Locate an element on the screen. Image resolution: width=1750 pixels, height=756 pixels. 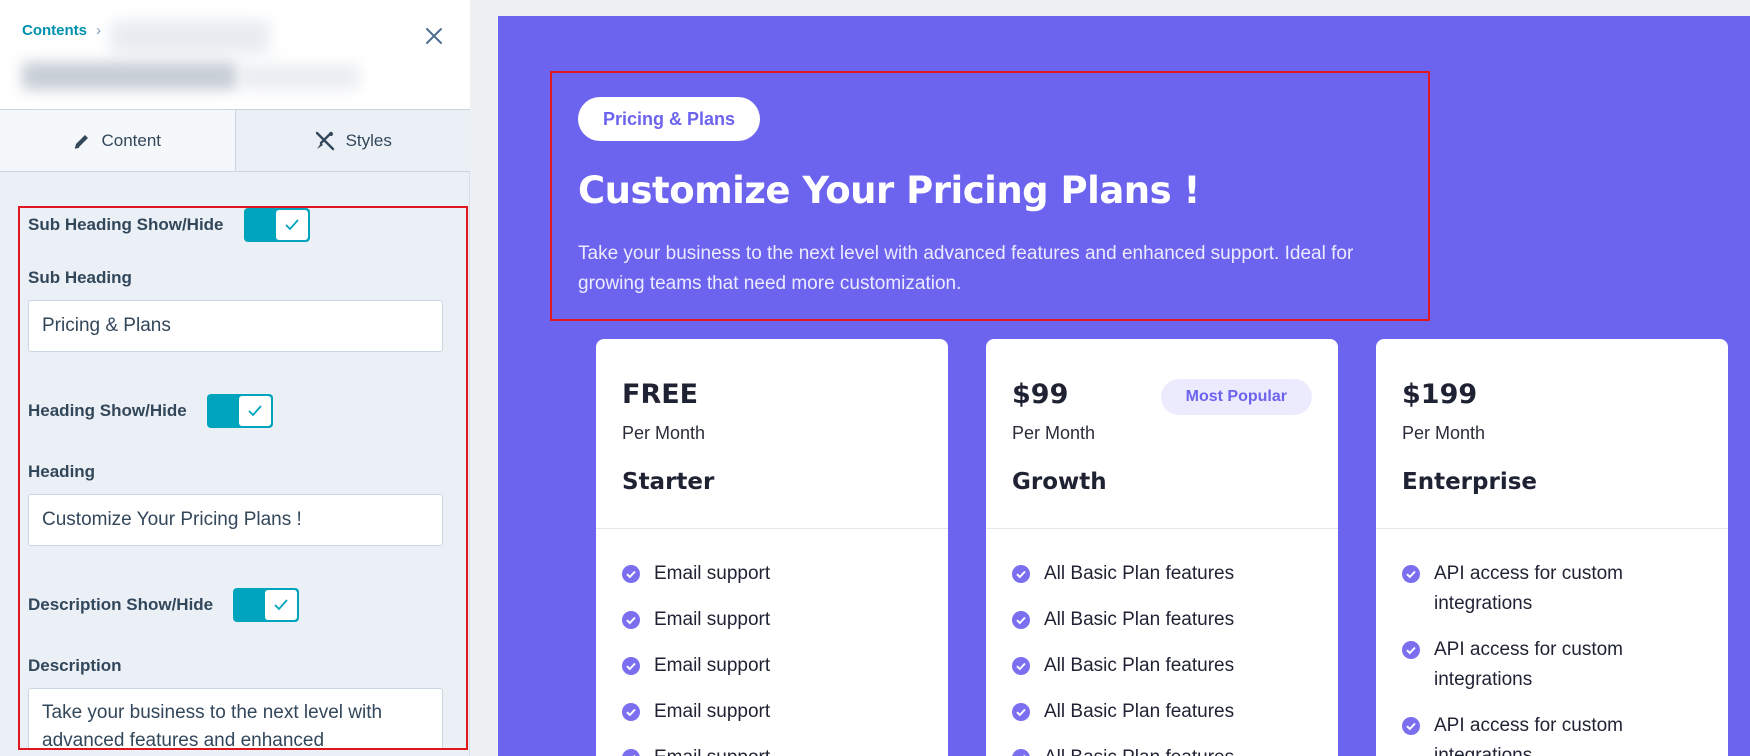
tab-content: Content is located at coordinates (118, 140).